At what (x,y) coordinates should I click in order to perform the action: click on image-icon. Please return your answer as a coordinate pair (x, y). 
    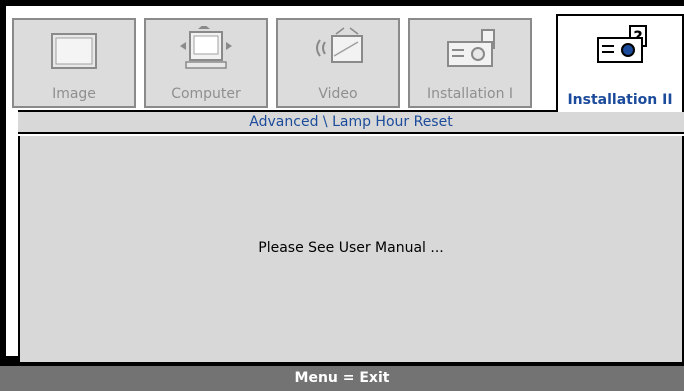
    Looking at the image, I should click on (74, 52).